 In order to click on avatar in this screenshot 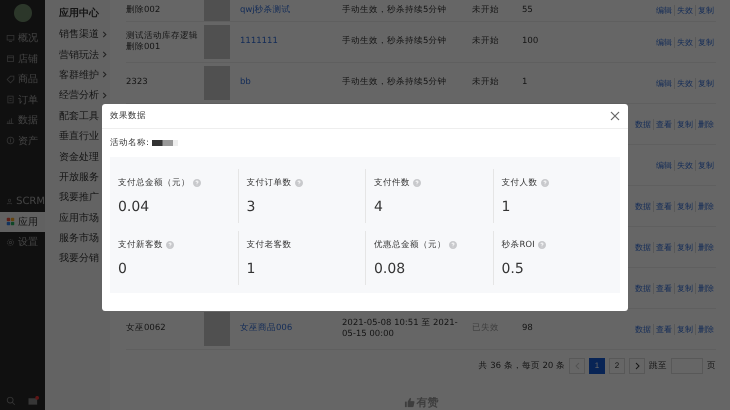, I will do `click(23, 13)`.